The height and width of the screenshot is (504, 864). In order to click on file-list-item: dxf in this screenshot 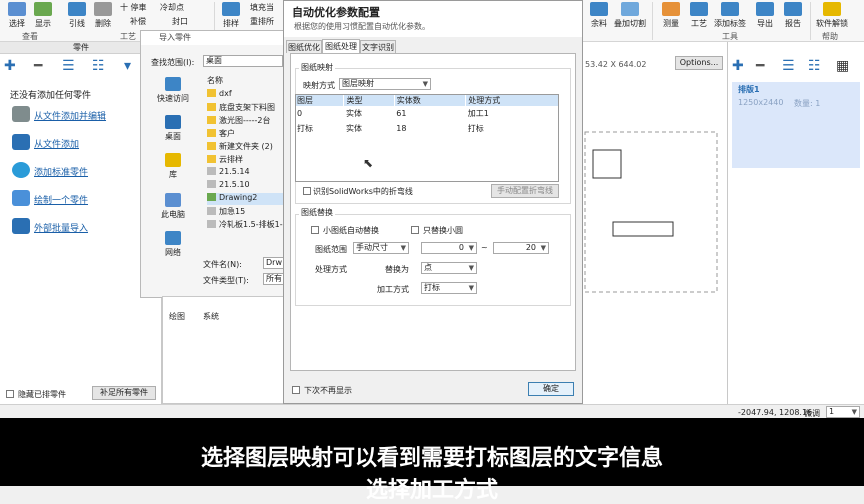, I will do `click(219, 95)`.